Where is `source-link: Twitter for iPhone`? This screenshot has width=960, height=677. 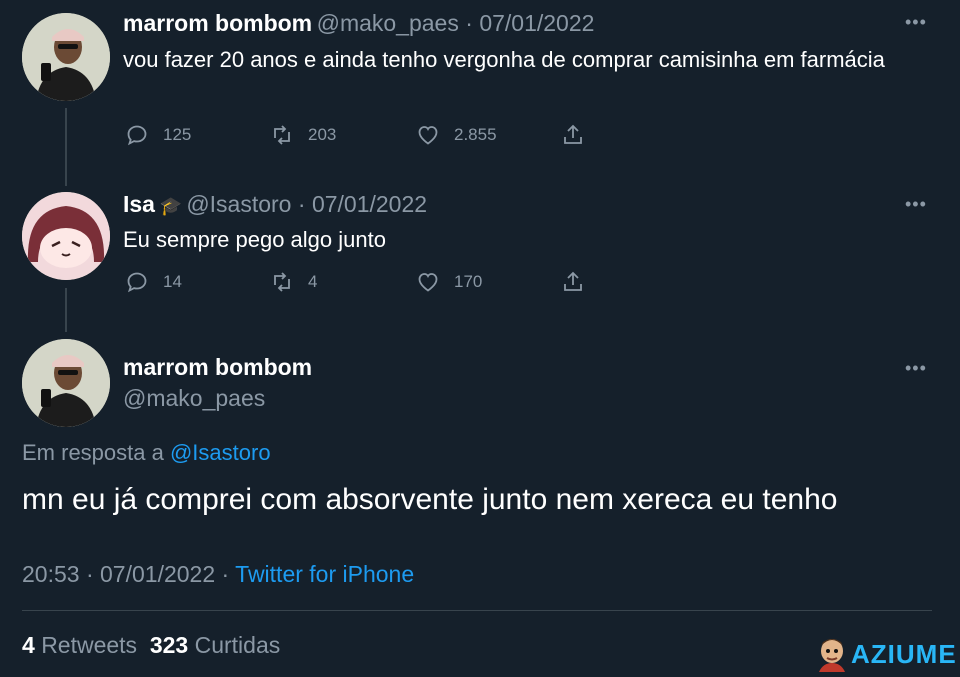
source-link: Twitter for iPhone is located at coordinates (324, 574).